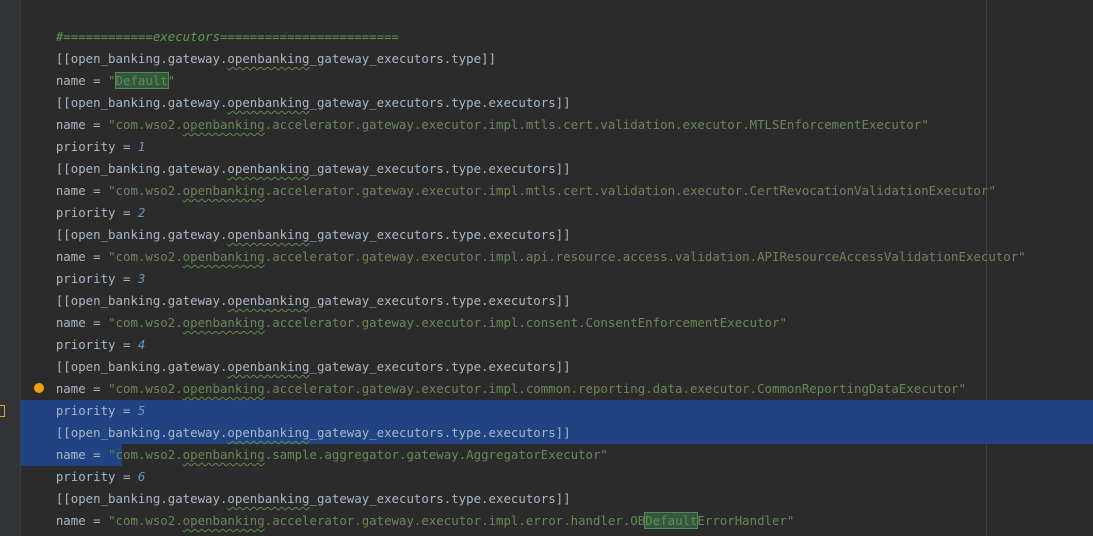  Describe the element at coordinates (402, 58) in the screenshot. I see `section-header: _gateway_executors.type]]` at that location.